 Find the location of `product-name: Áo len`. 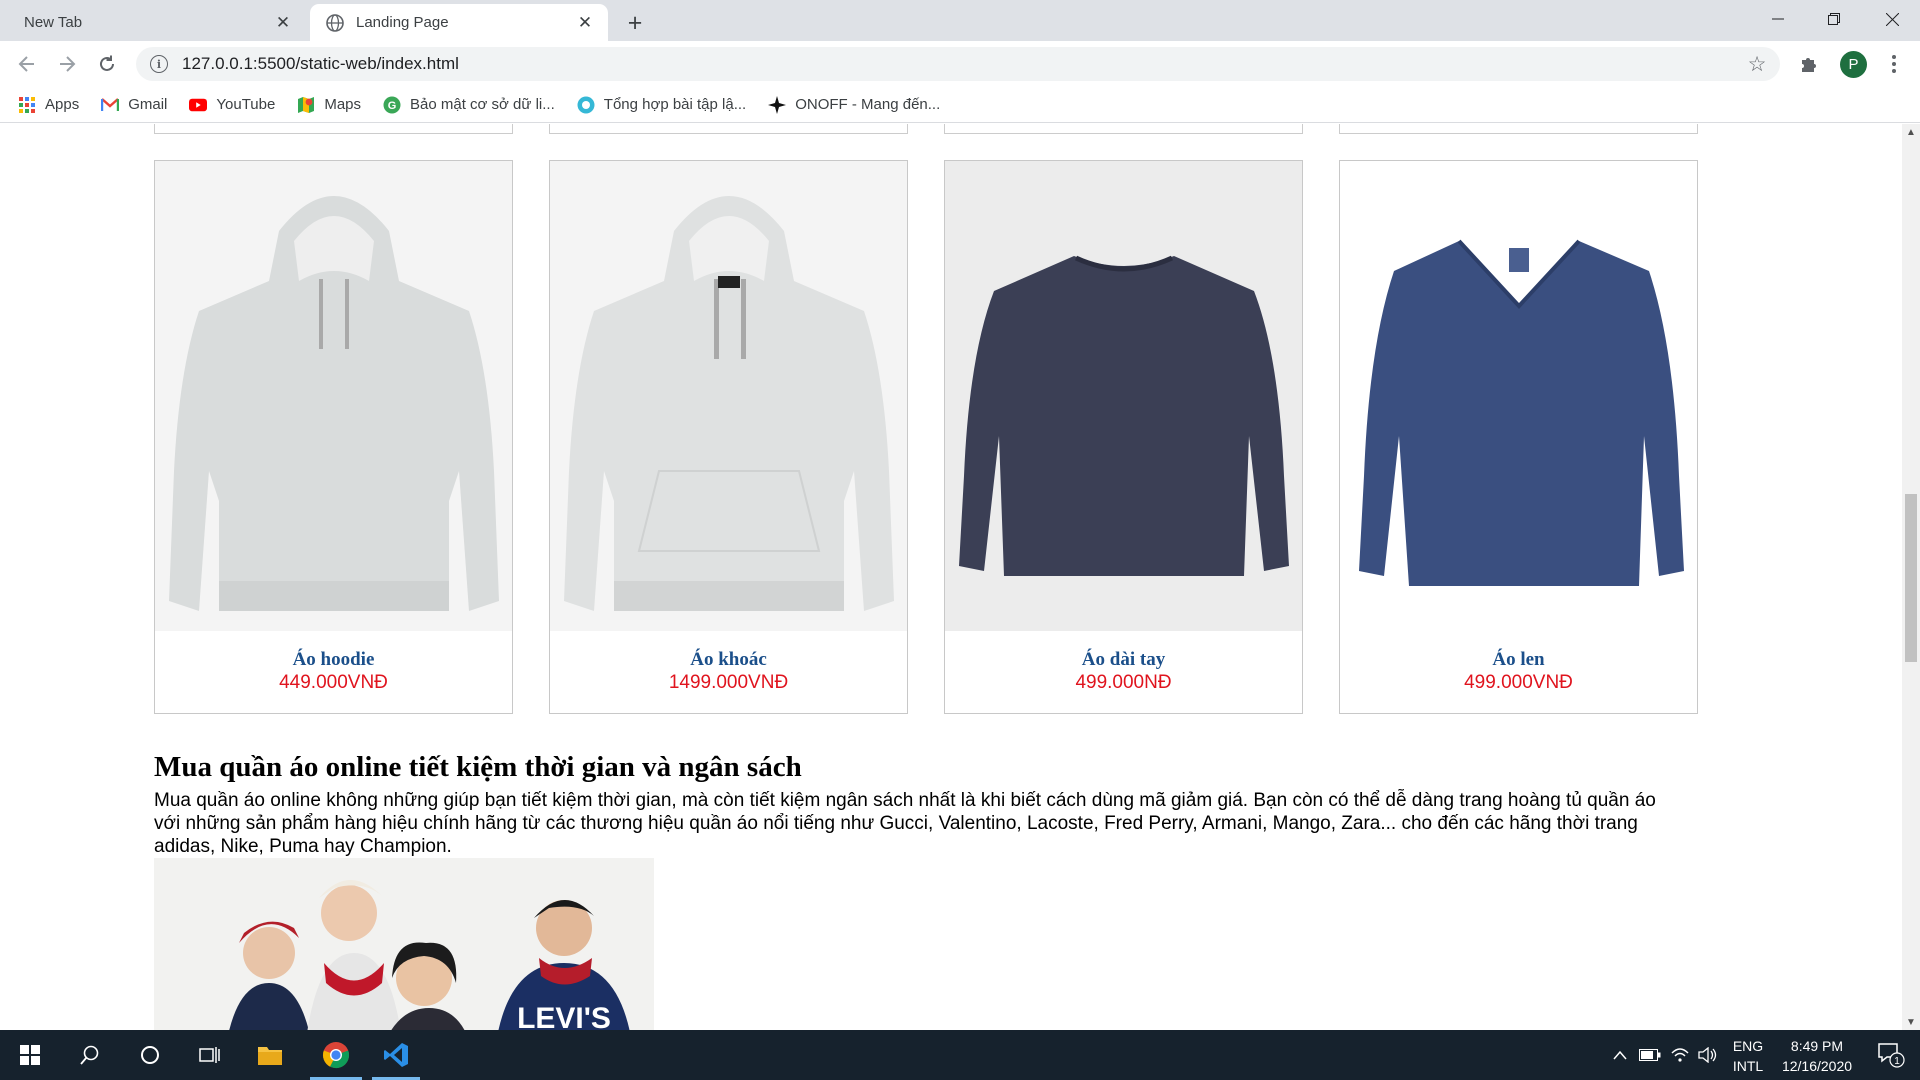

product-name: Áo len is located at coordinates (1518, 660).